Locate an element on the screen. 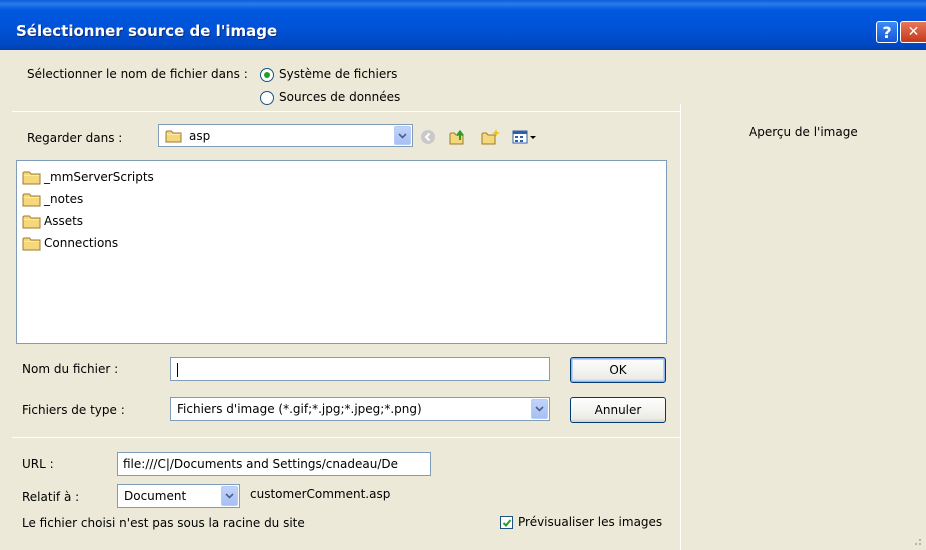 This screenshot has height=550, width=926. ok-button-label: OK is located at coordinates (618, 370).